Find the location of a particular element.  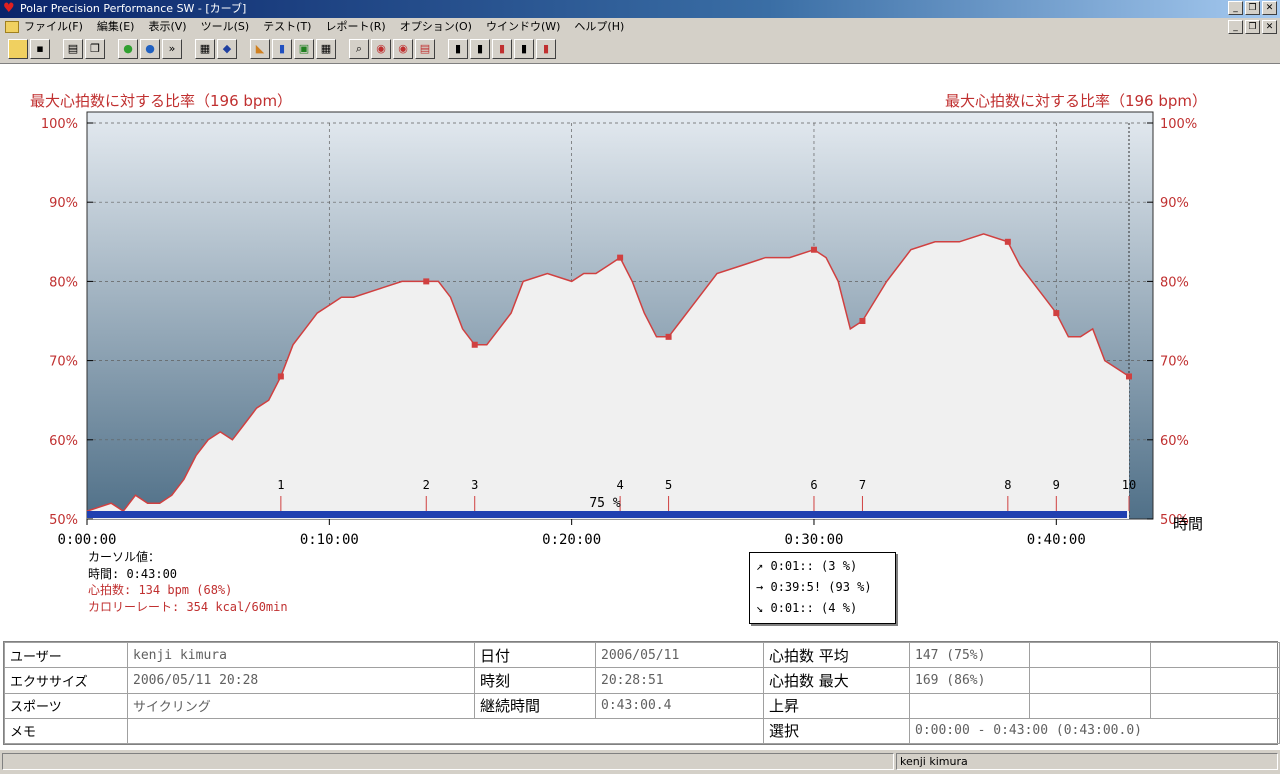

menu-test: テスト(T) is located at coordinates (287, 27).